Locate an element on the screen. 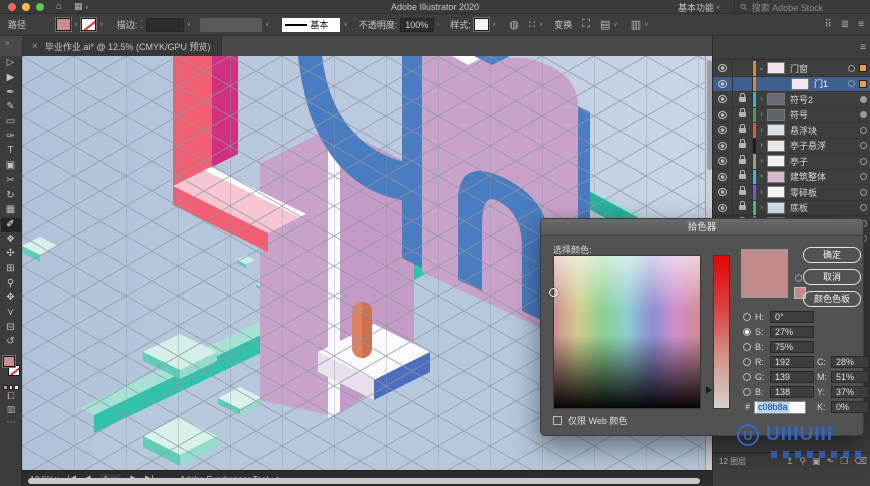 This screenshot has height=486, width=870. edit-toolbar-icon: ⋯ is located at coordinates (11, 423).